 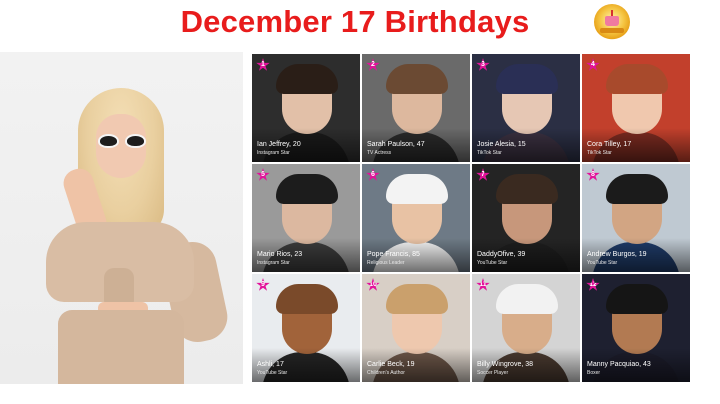 What do you see at coordinates (493, 373) in the screenshot?
I see `person-role: Soccer Player` at bounding box center [493, 373].